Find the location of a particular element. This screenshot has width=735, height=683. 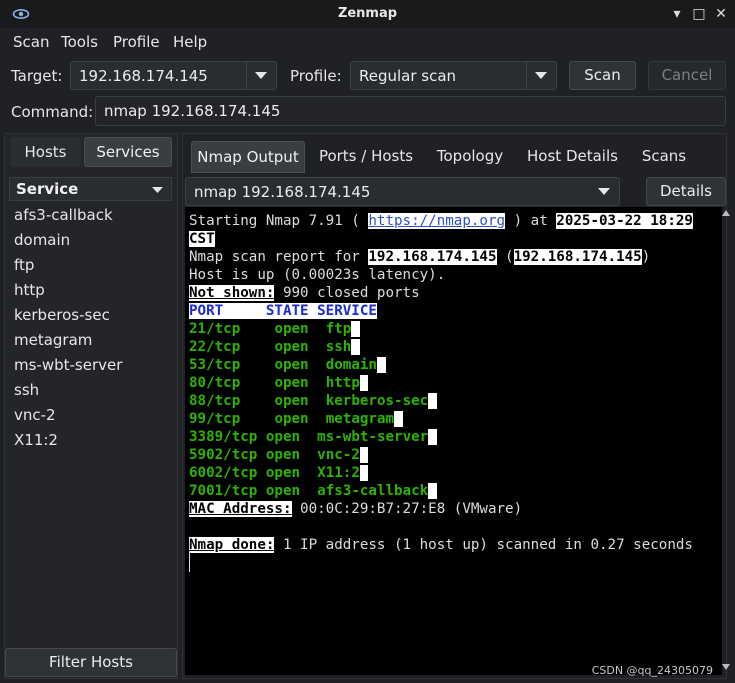

scan-button: Scan is located at coordinates (602, 75).